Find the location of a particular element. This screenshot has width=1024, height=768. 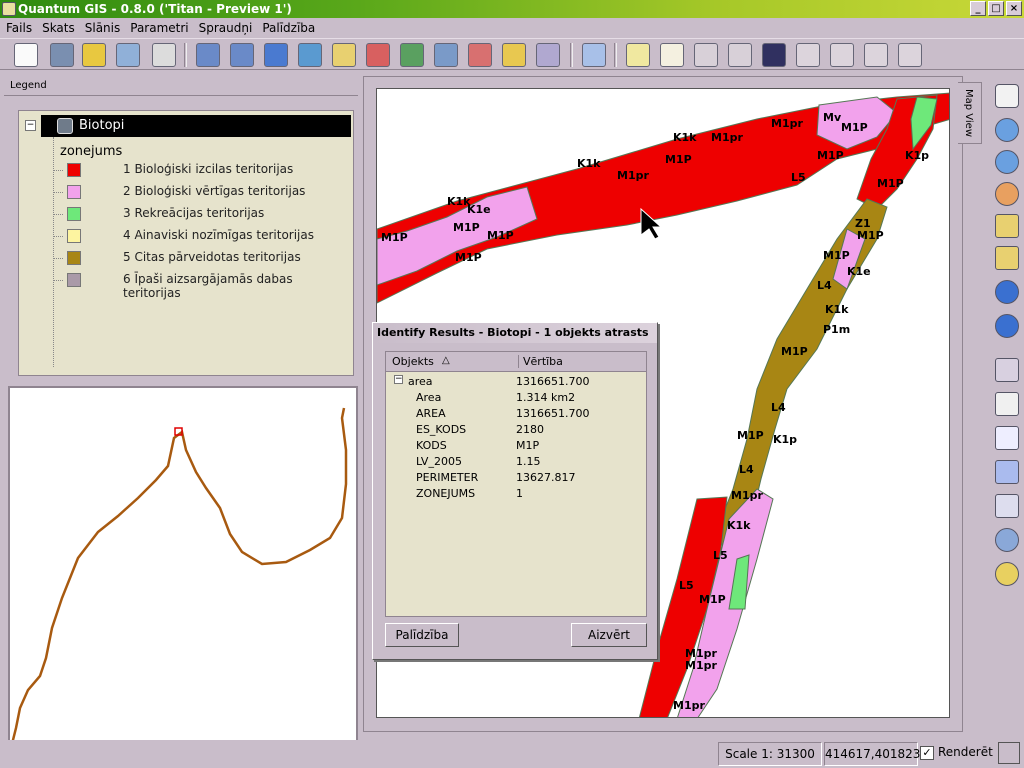

close-button: × is located at coordinates (1014, 8).